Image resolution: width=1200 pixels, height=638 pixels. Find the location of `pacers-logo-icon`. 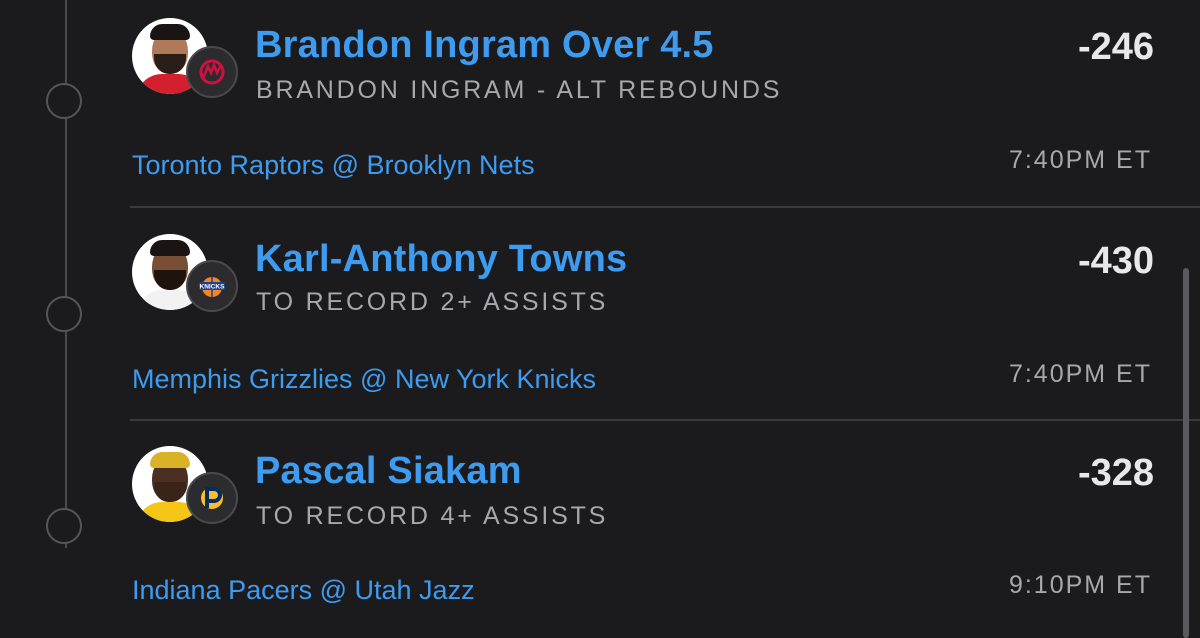

pacers-logo-icon is located at coordinates (212, 498).